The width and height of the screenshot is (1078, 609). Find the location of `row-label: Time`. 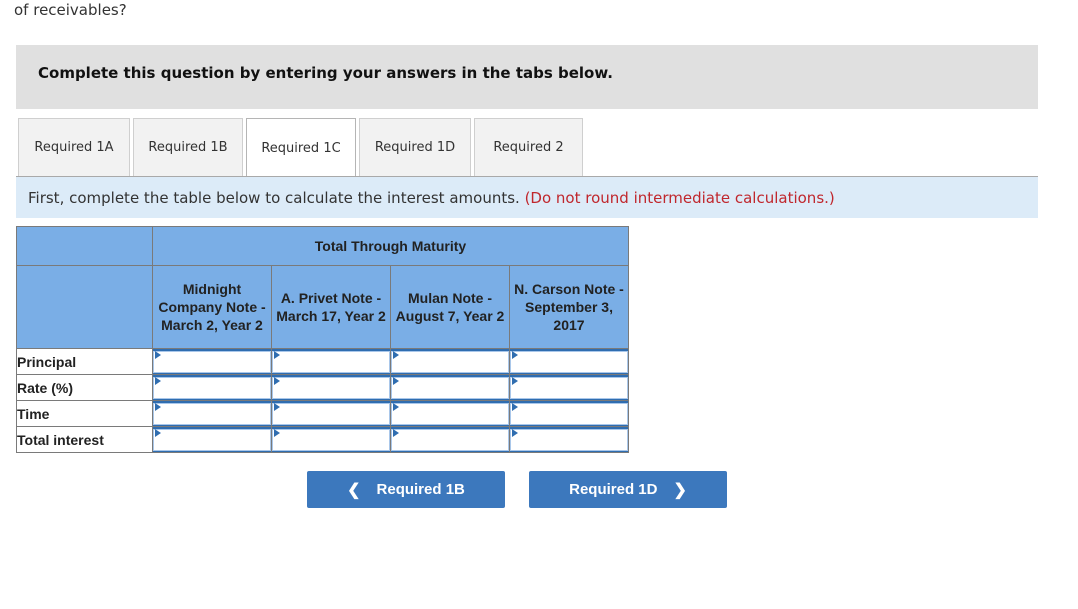

row-label: Time is located at coordinates (84, 413).